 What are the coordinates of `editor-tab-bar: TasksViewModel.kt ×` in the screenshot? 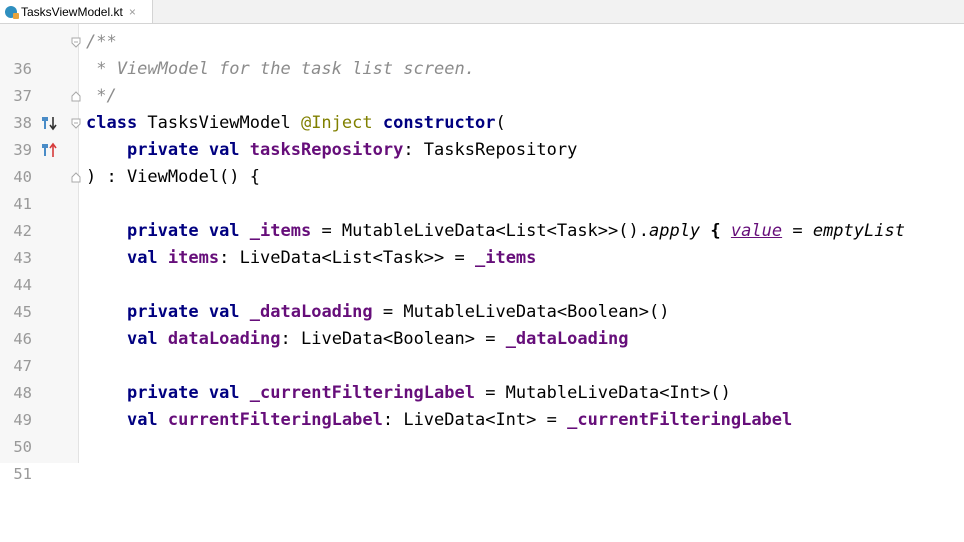 It's located at (482, 12).